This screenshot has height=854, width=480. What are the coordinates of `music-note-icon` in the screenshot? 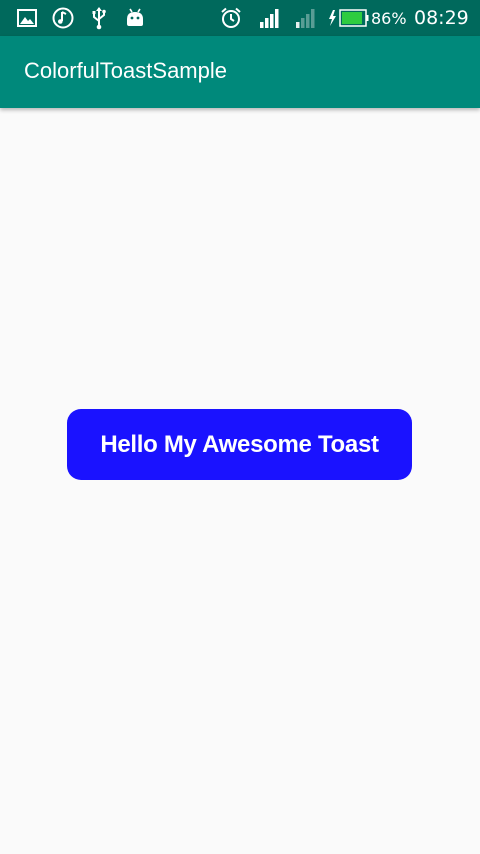 It's located at (63, 18).